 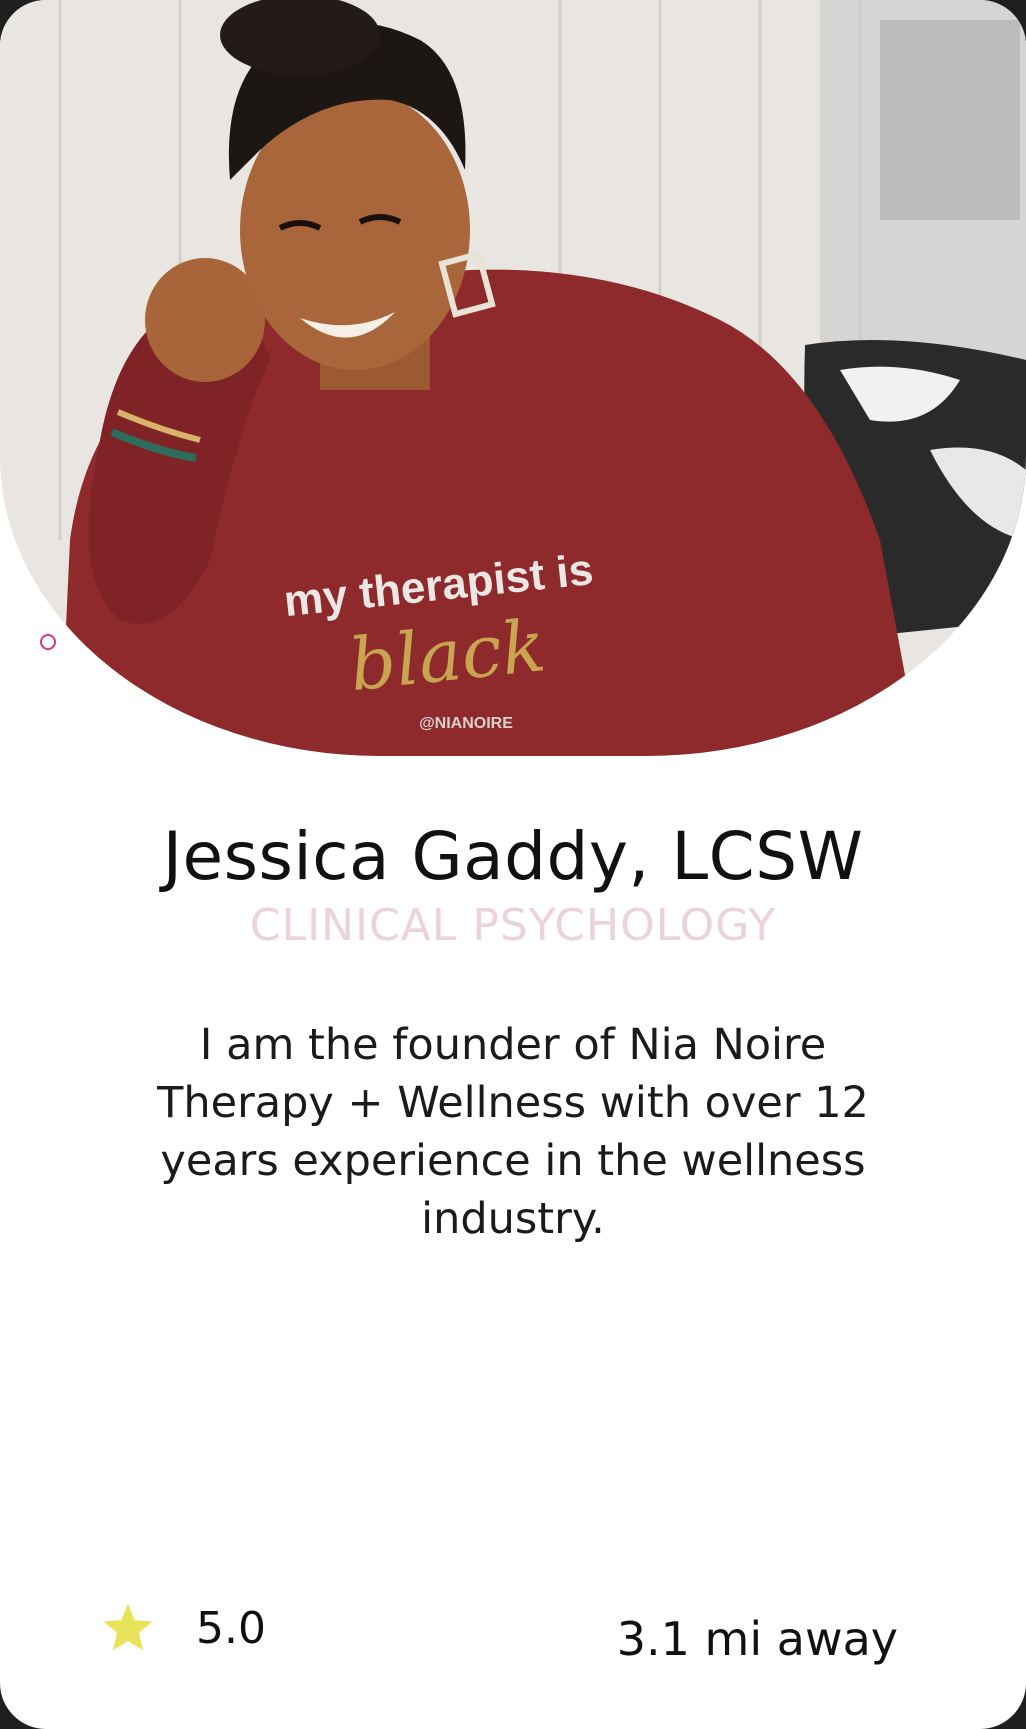 I want to click on therapist-specialty: CLINICAL PSYCHOLOGY, so click(x=513, y=925).